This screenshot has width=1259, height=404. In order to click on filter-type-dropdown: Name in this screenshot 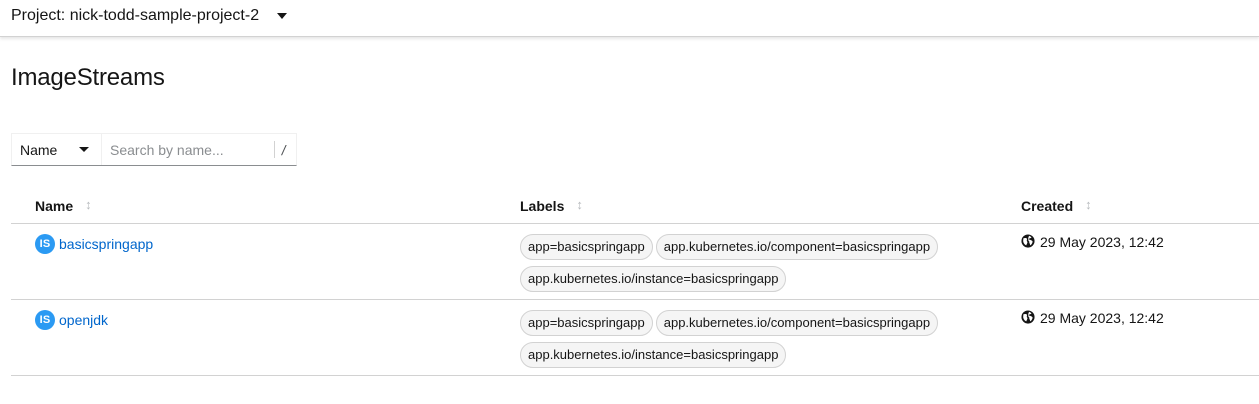, I will do `click(57, 149)`.